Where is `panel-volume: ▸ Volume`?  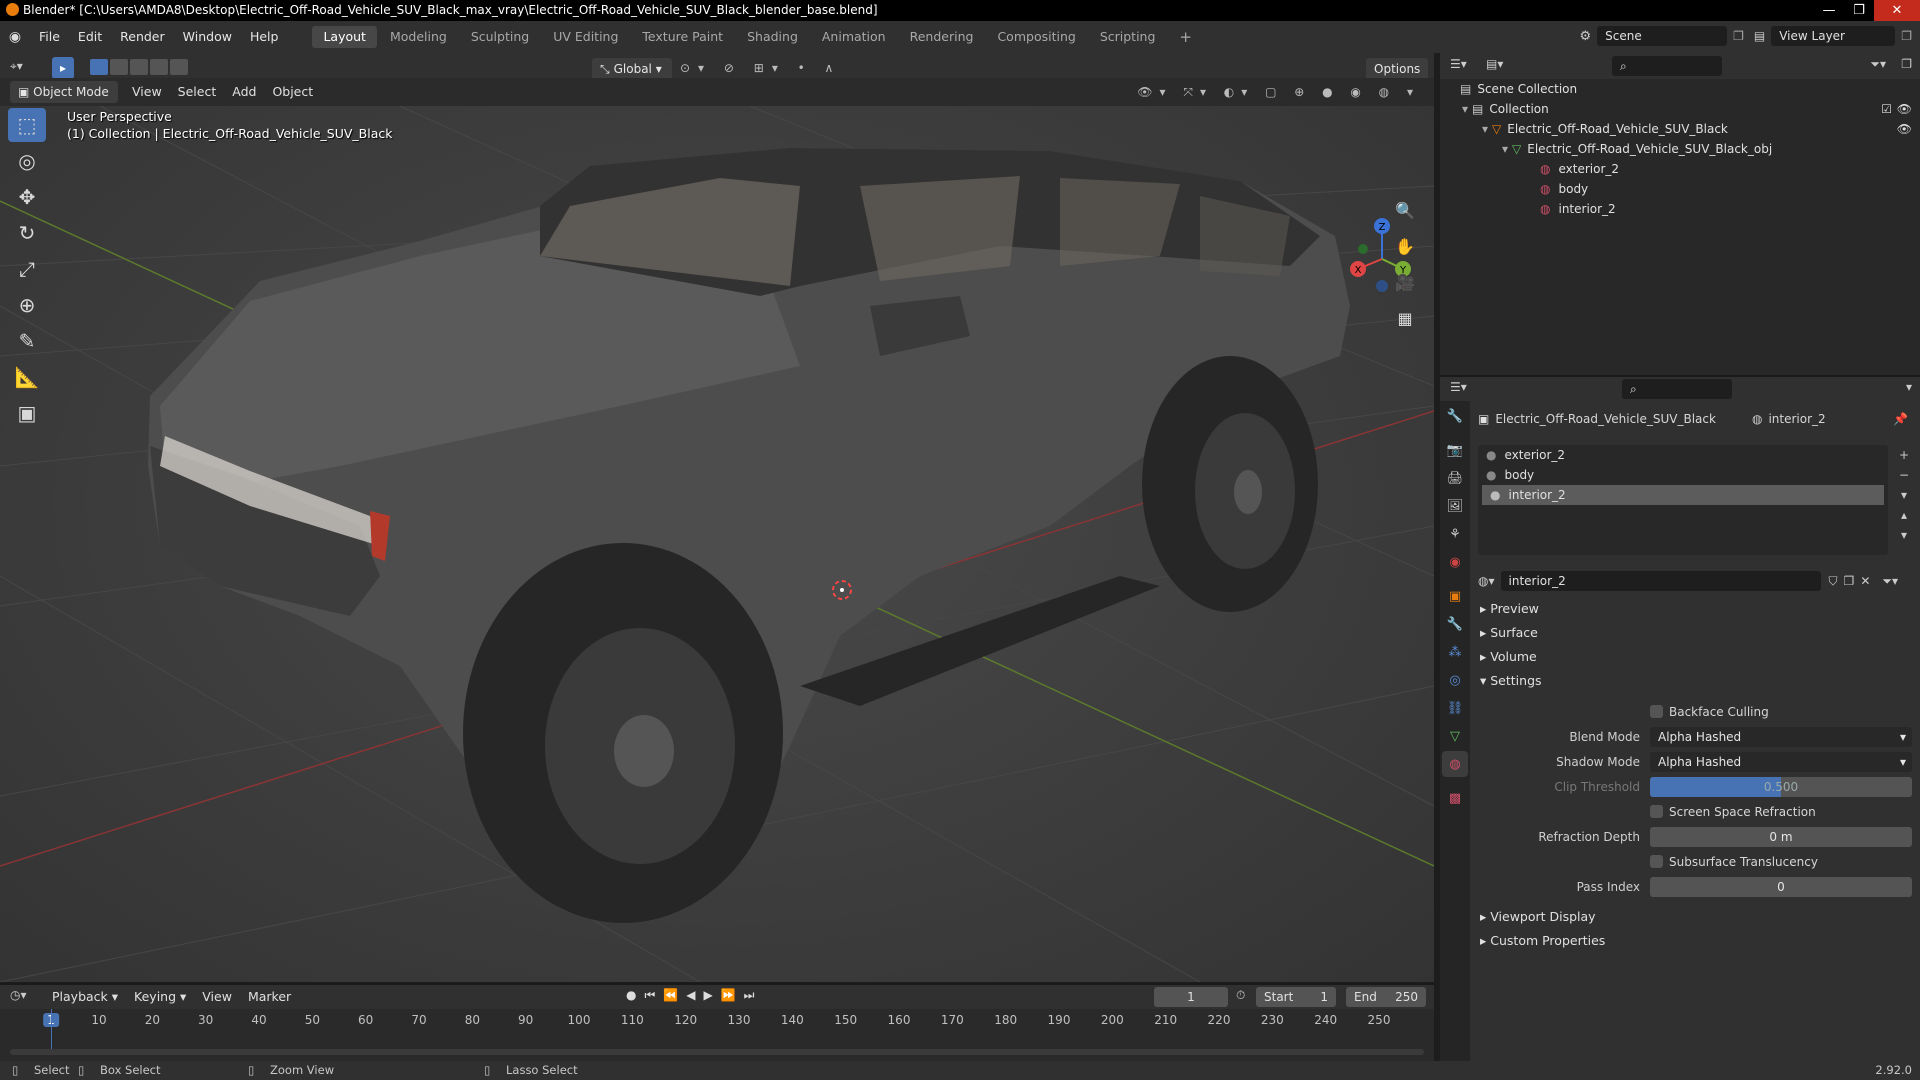
panel-volume: ▸ Volume is located at coordinates (1695, 657).